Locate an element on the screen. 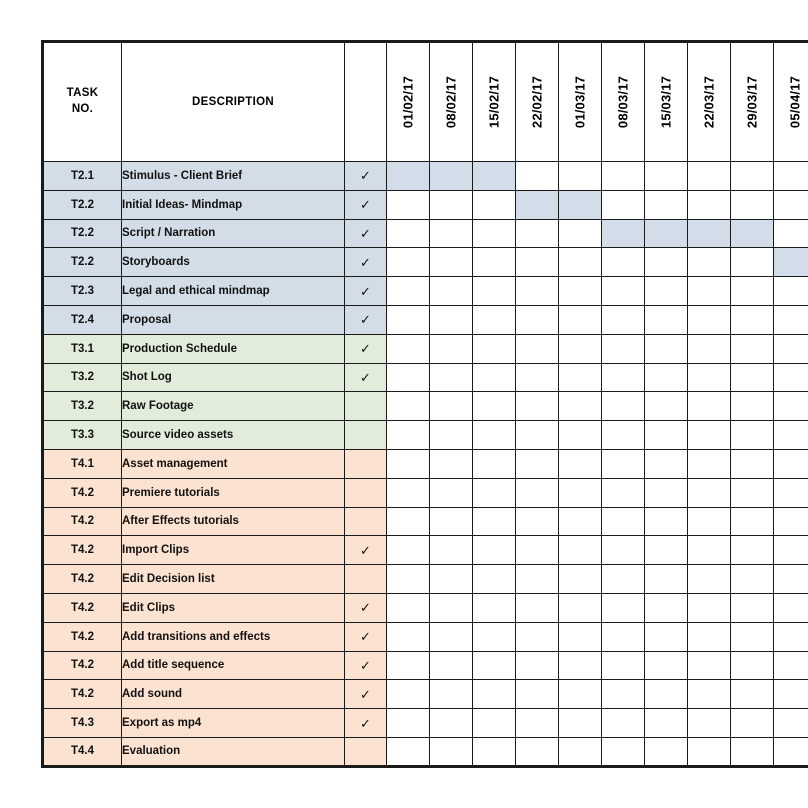 This screenshot has width=808, height=808. table-row: T4.2 Add sound ✓ is located at coordinates (425, 694).